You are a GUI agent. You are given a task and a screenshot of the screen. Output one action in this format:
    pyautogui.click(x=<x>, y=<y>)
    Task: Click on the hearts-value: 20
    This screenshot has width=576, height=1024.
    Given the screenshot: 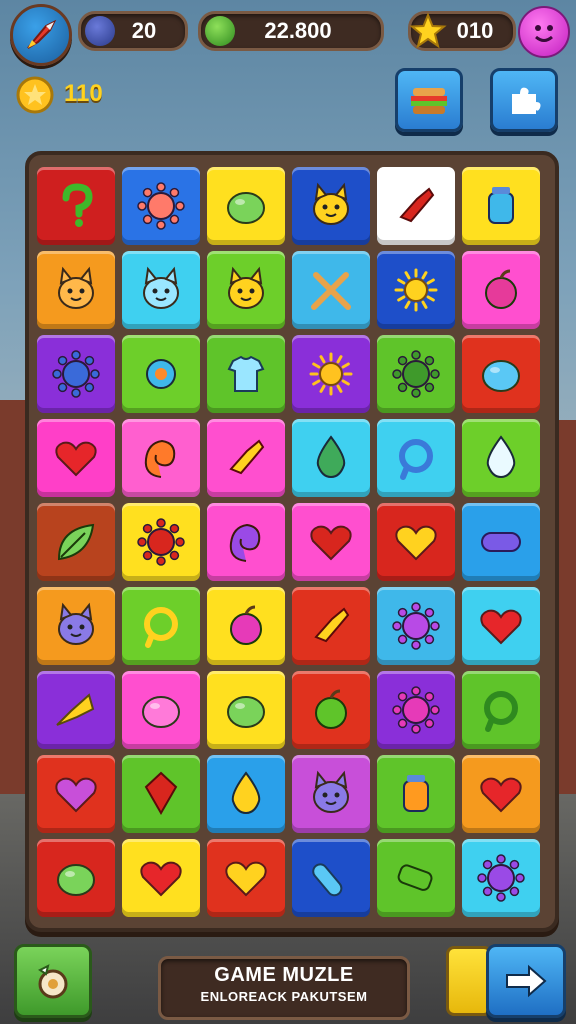 What is the action you would take?
    pyautogui.click(x=144, y=30)
    